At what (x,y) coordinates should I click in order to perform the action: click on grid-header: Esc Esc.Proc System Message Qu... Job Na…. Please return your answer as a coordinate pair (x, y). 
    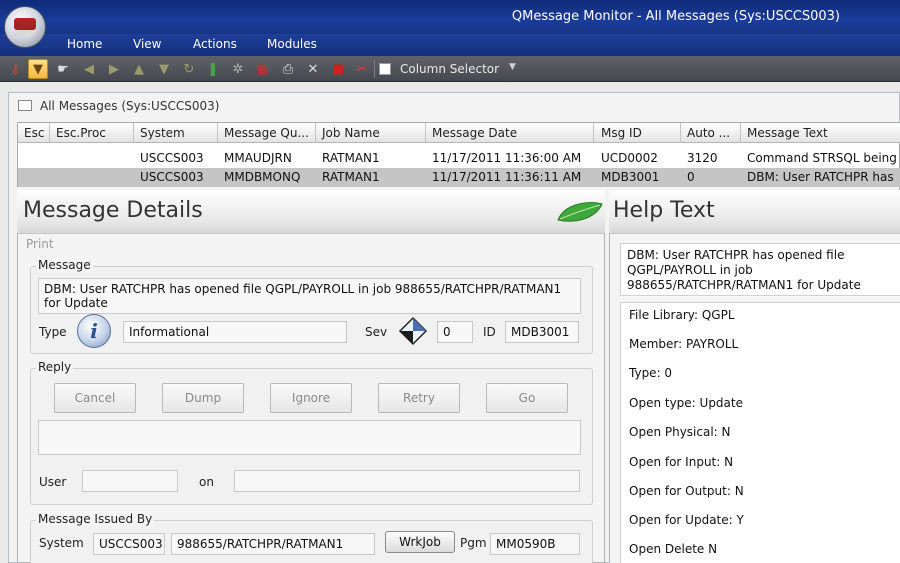
    Looking at the image, I should click on (459, 133).